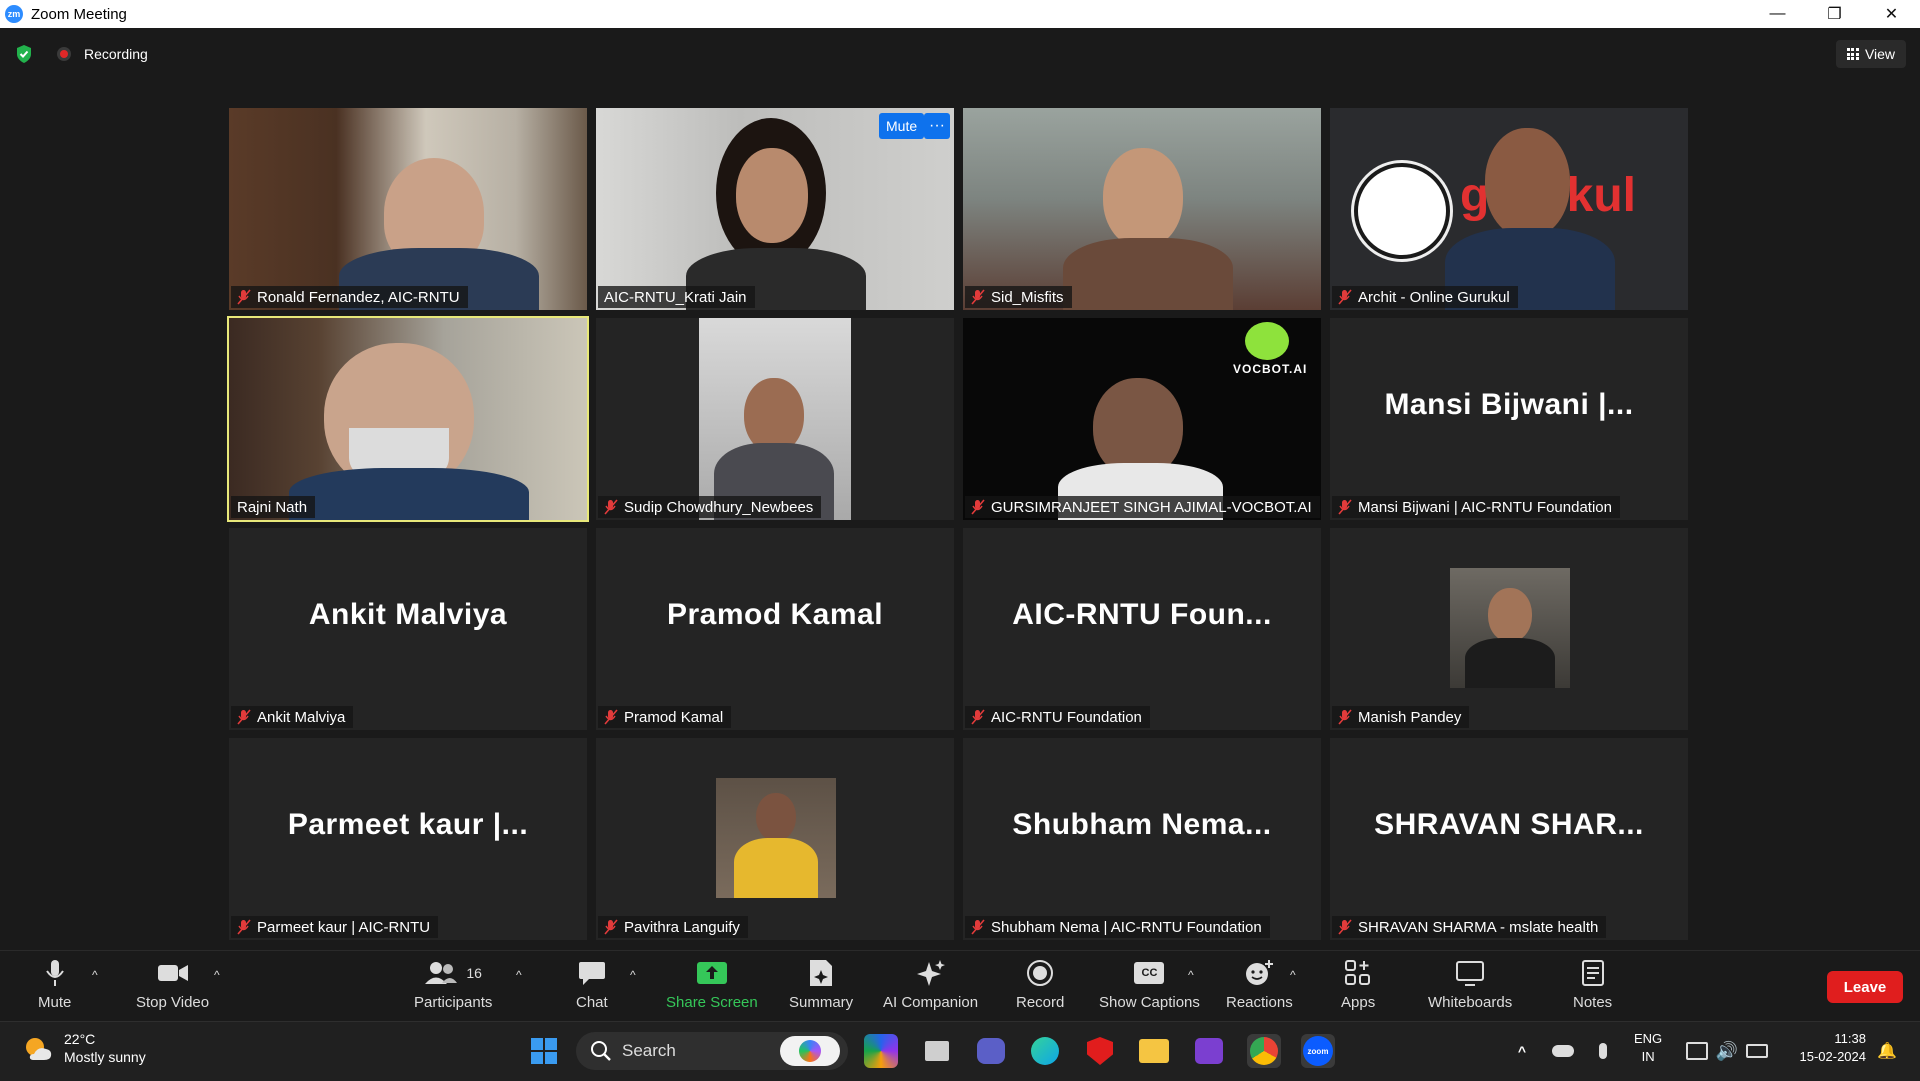  What do you see at coordinates (1100, 1051) in the screenshot?
I see `mcafee-icon` at bounding box center [1100, 1051].